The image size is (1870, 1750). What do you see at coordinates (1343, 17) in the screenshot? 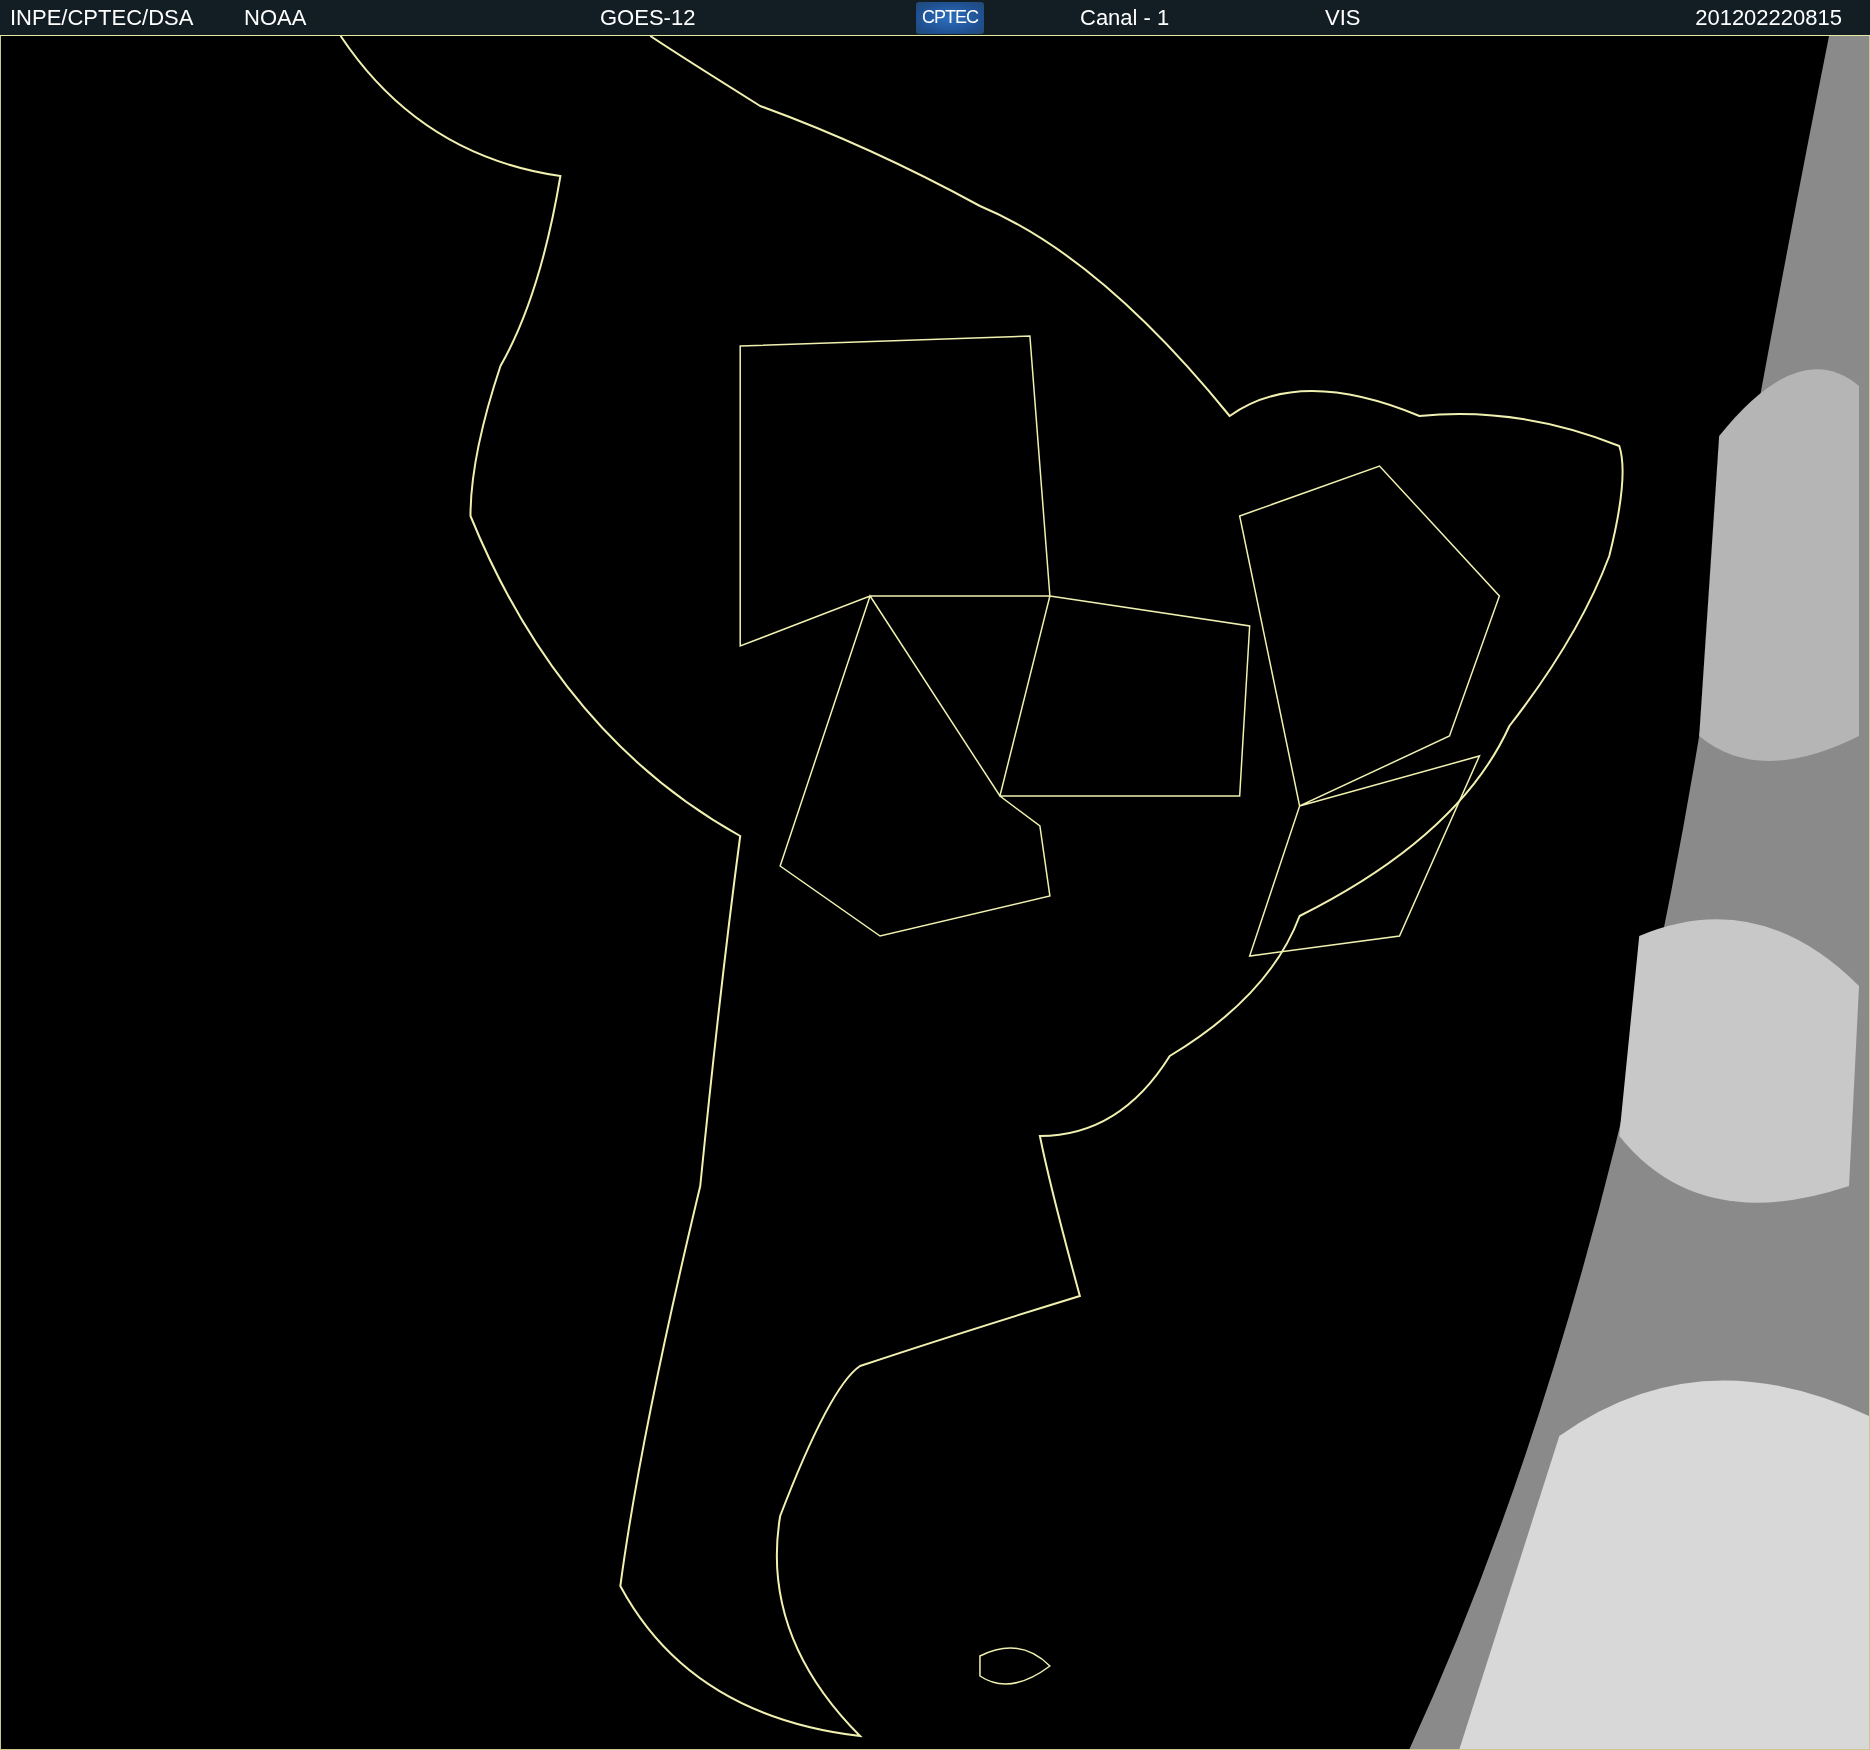
I see `band-label: VIS` at bounding box center [1343, 17].